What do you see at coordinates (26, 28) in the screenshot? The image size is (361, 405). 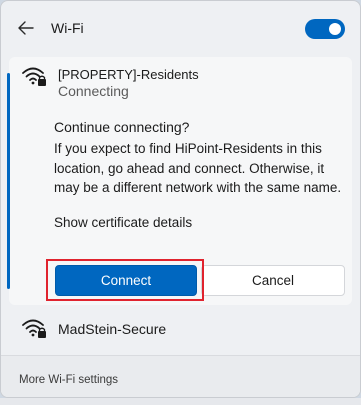 I see `back-arrow-icon` at bounding box center [26, 28].